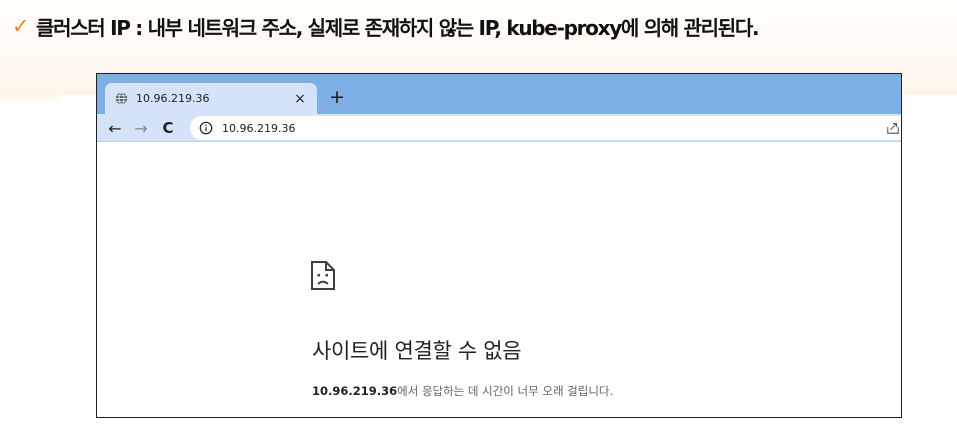 Image resolution: width=957 pixels, height=425 pixels. What do you see at coordinates (505, 391) in the screenshot?
I see `error-message: 에서 응답하는 데 시간이 너무 오래 걸립니다.` at bounding box center [505, 391].